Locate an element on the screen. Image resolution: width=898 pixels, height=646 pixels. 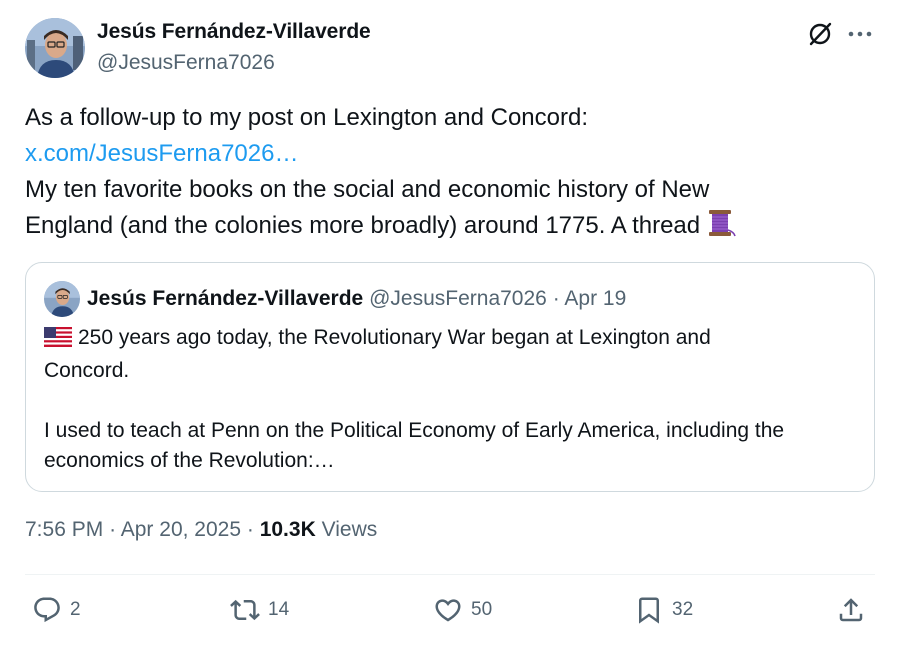
quote-author-avatar is located at coordinates (62, 299).